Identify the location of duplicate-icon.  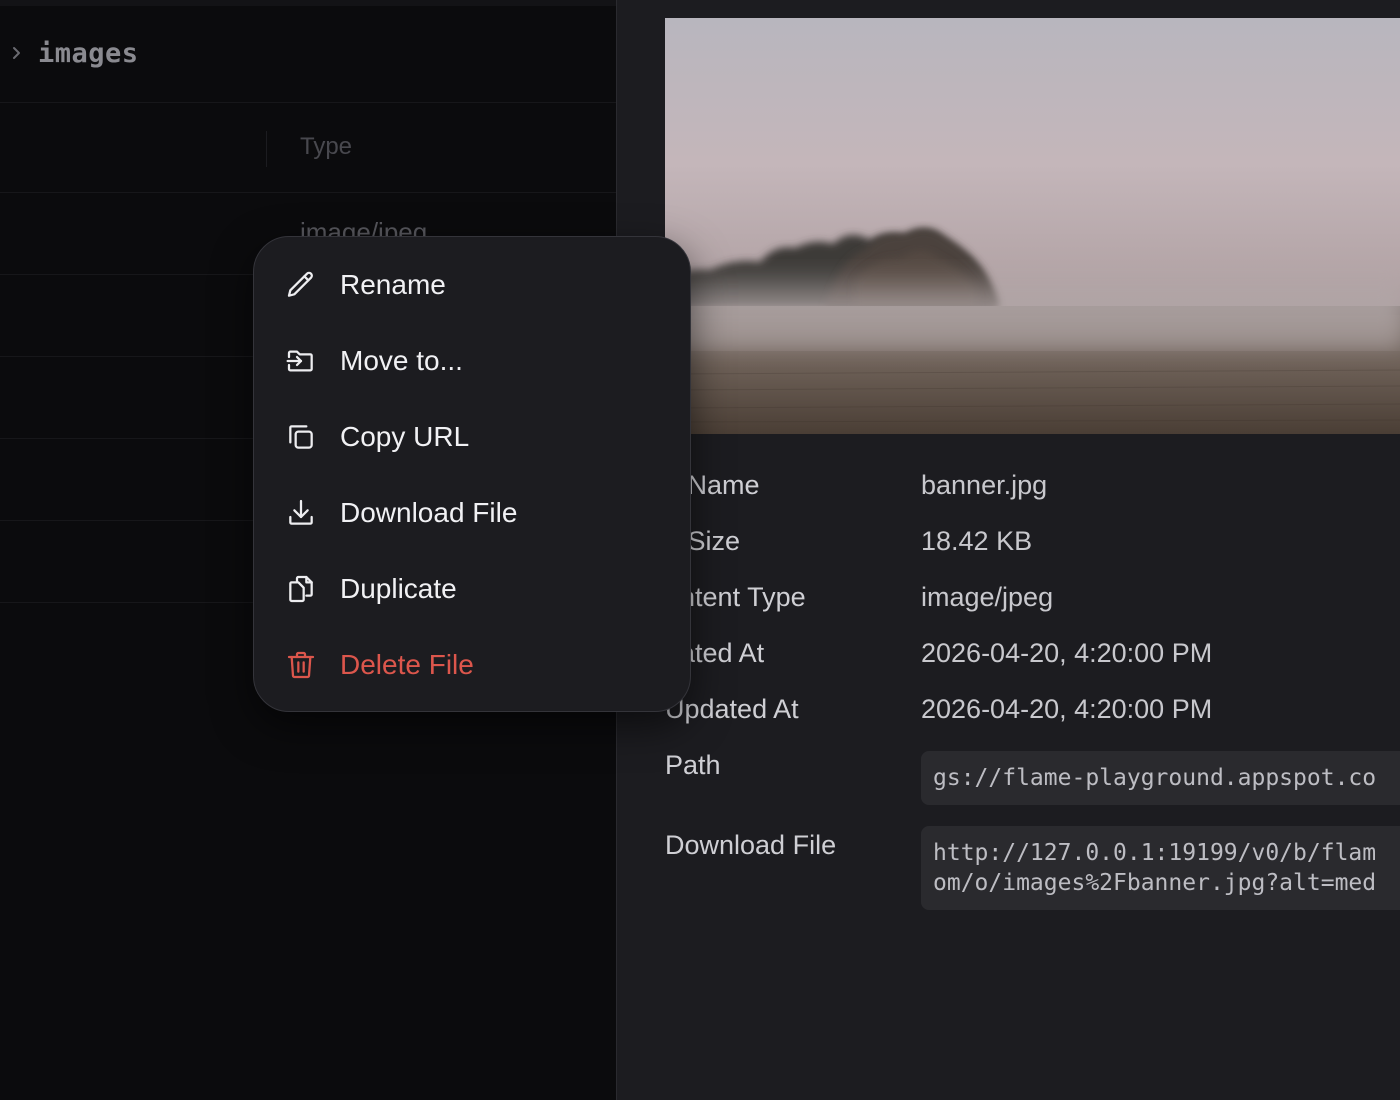
(301, 589).